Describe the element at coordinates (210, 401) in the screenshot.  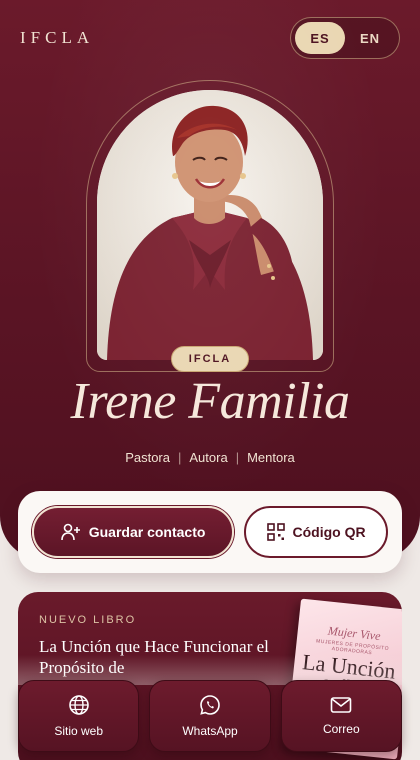
I see `profile-name: Irene Familia` at that location.